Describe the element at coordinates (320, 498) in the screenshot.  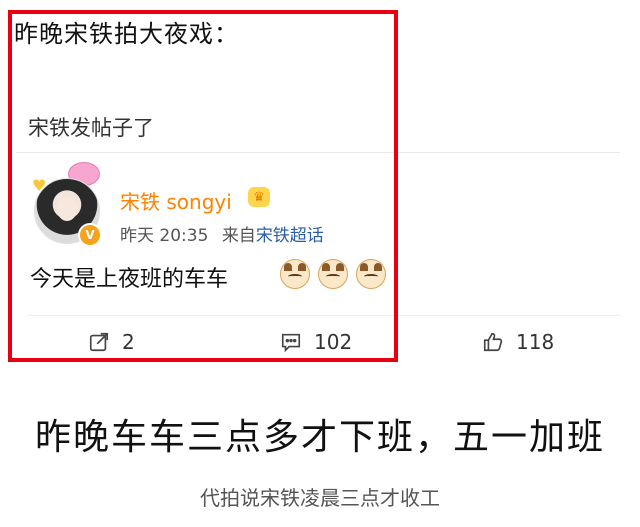
I see `article-sub-caption: 代拍说宋铁凌晨三点才收工` at that location.